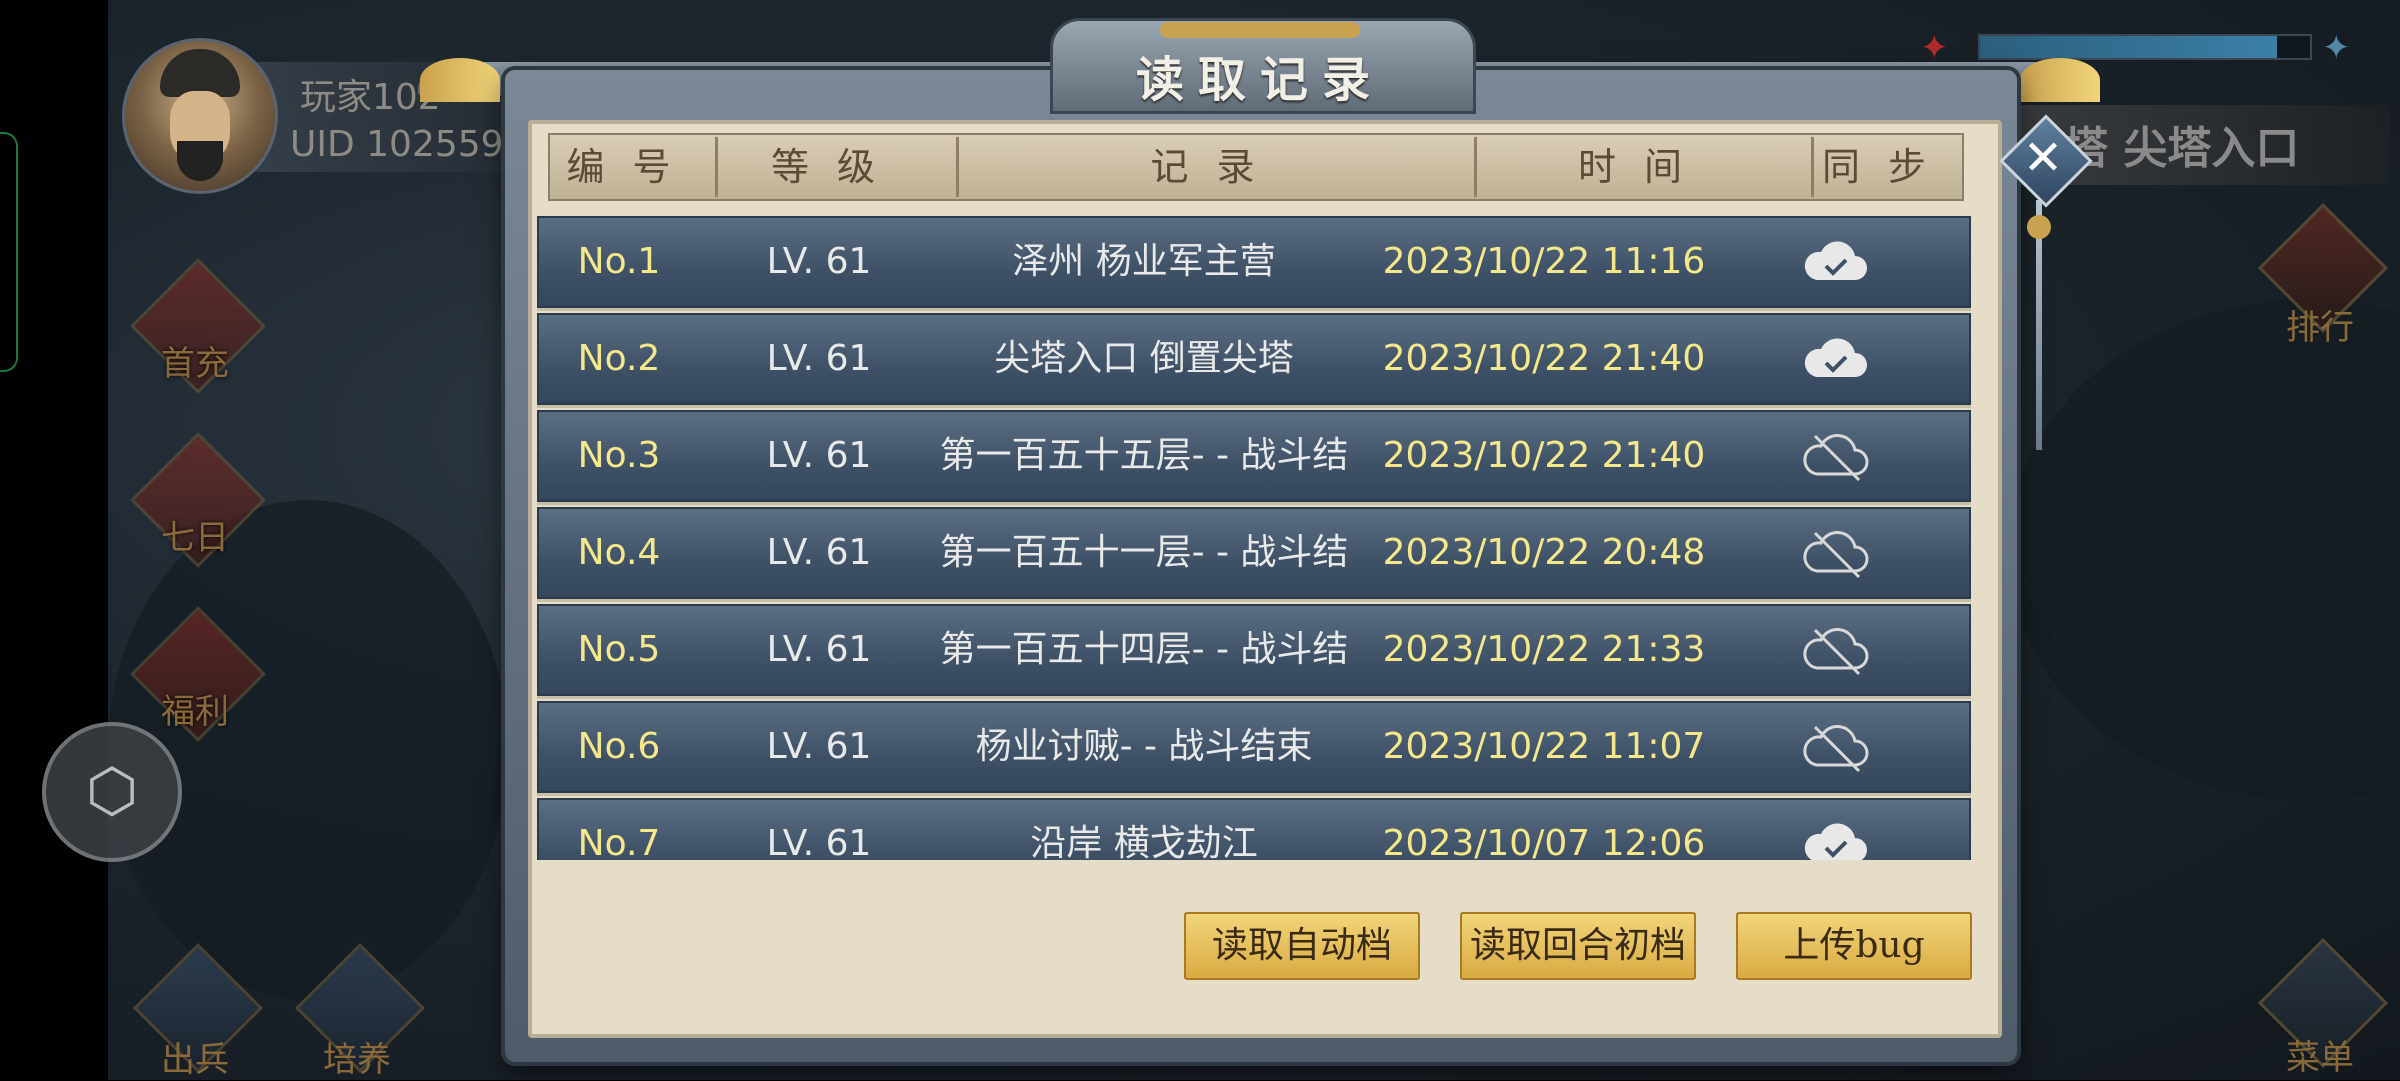 The width and height of the screenshot is (2400, 1081). I want to click on first-recharge-button: 首充, so click(198, 326).